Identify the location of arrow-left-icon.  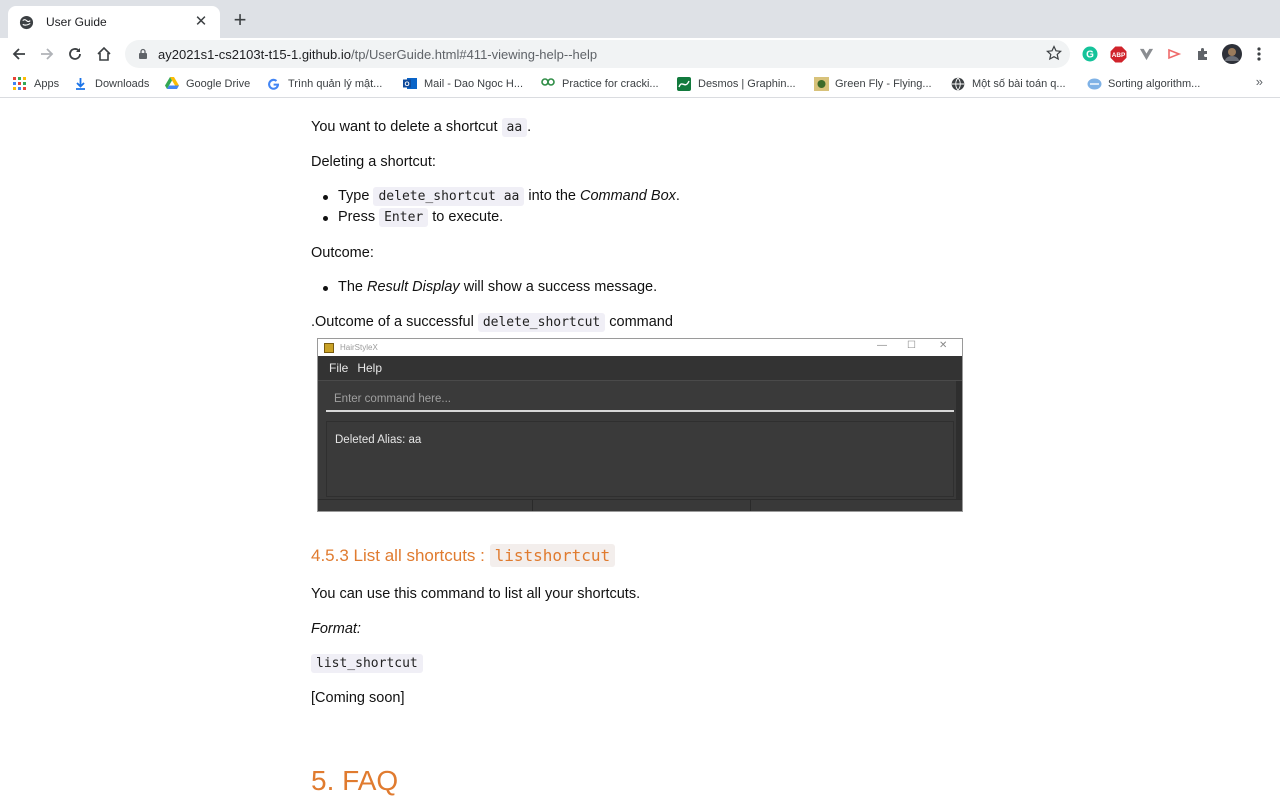
(18, 54).